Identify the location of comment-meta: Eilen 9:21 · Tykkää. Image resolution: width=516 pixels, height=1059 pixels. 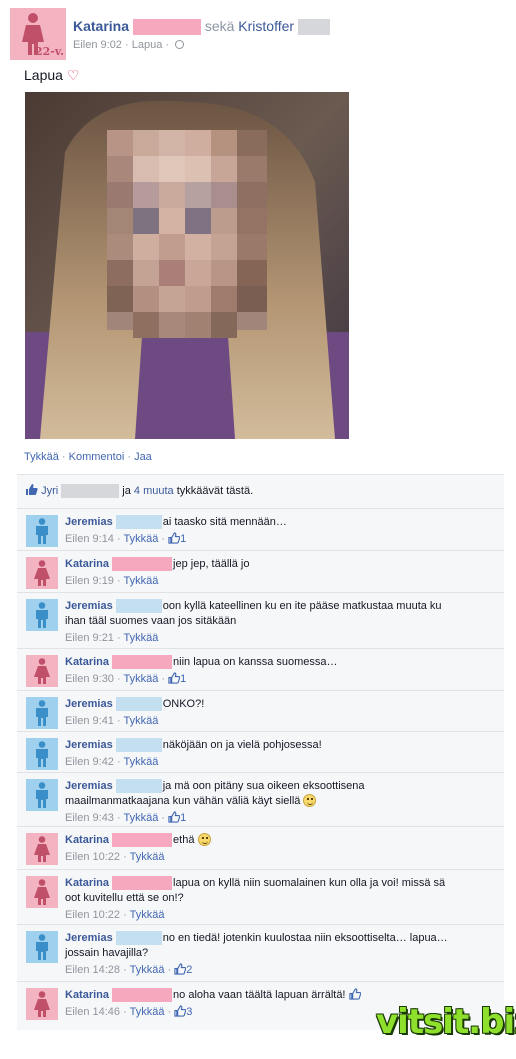
(112, 638).